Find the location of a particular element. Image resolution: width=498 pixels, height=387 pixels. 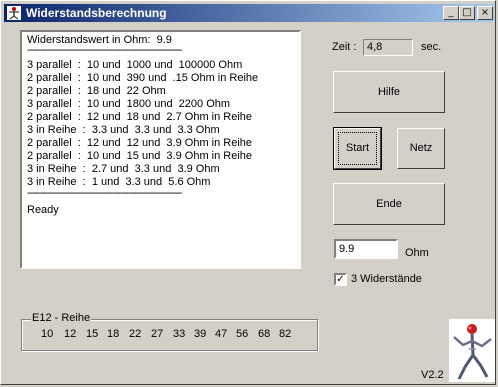

time-unit: sec. is located at coordinates (431, 47).